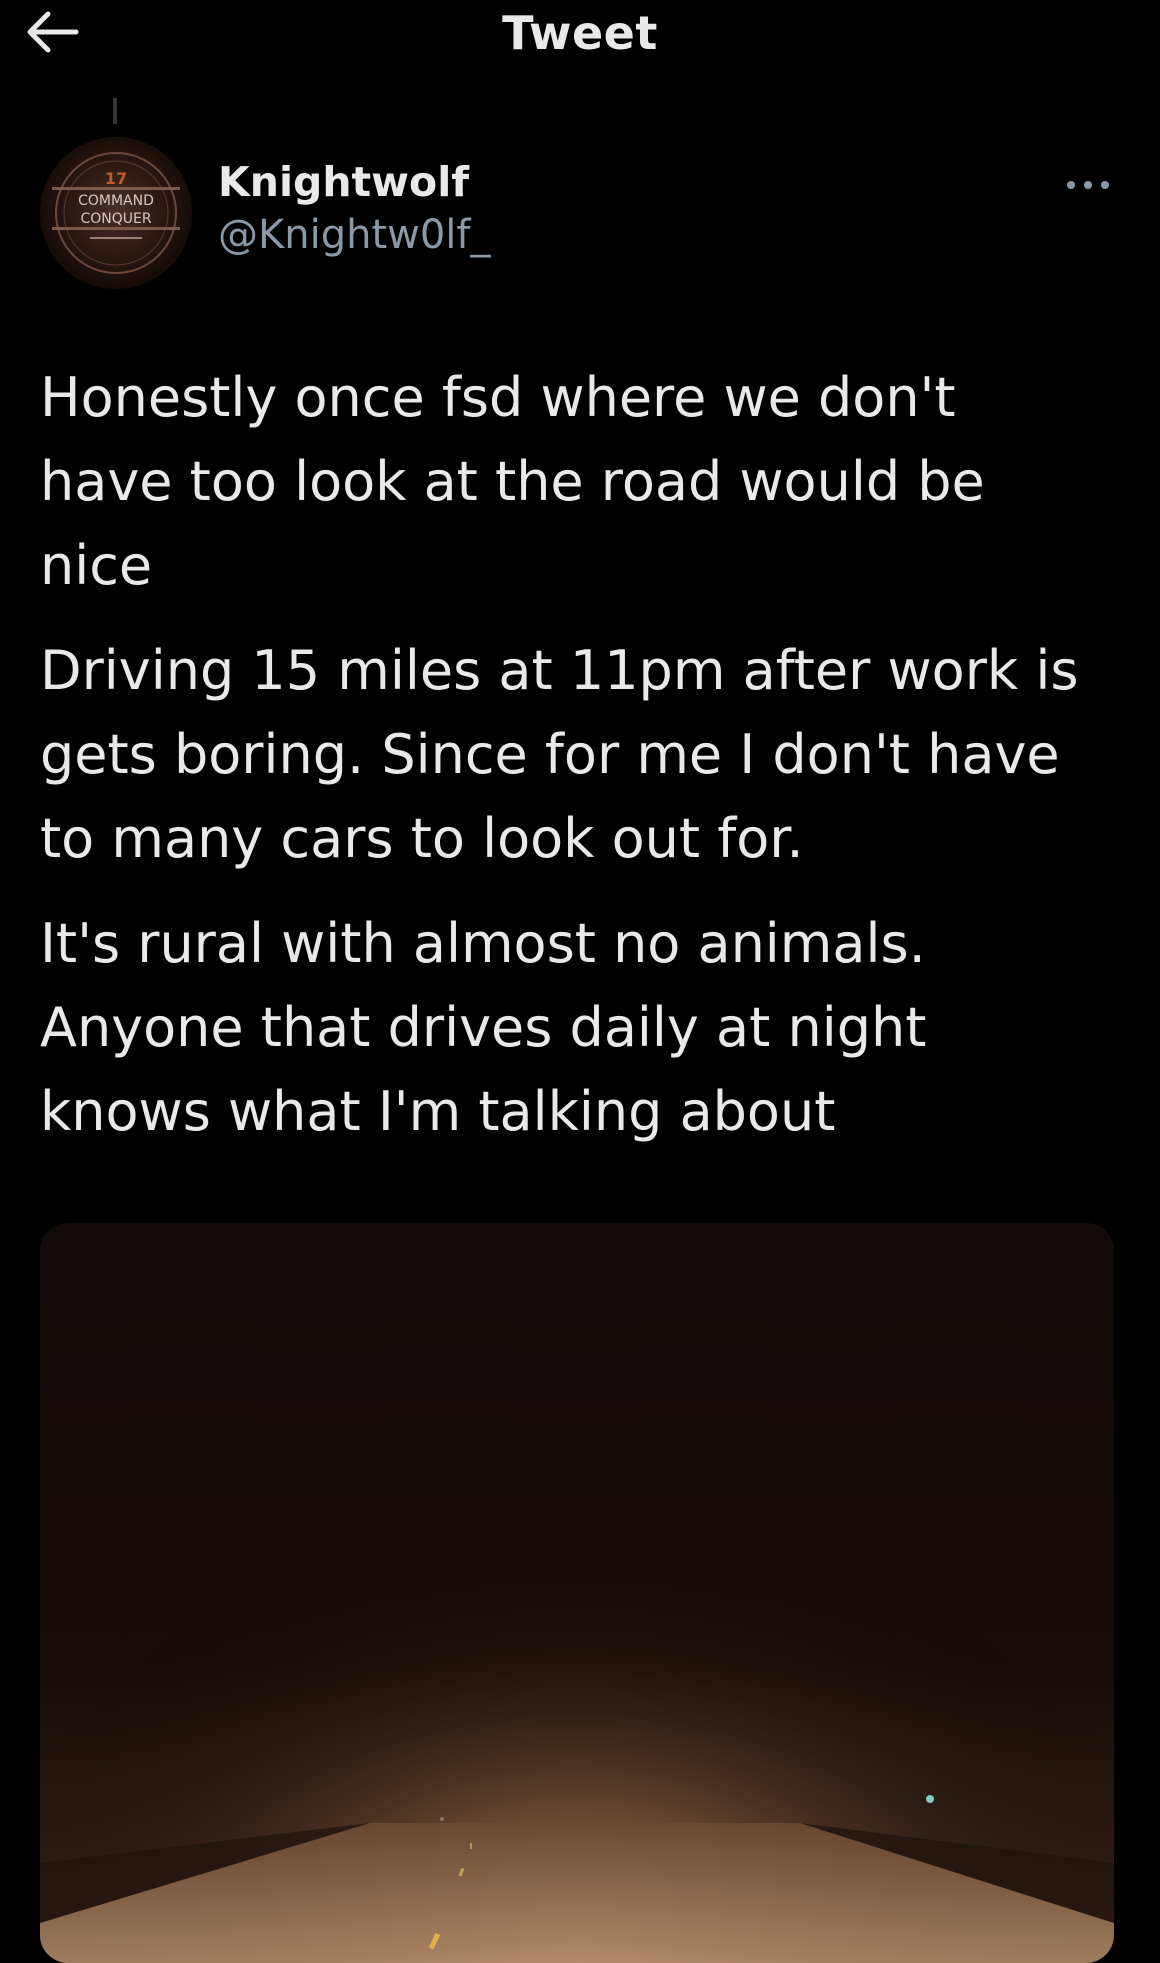 The height and width of the screenshot is (1963, 1160). I want to click on more-options-button, so click(1088, 185).